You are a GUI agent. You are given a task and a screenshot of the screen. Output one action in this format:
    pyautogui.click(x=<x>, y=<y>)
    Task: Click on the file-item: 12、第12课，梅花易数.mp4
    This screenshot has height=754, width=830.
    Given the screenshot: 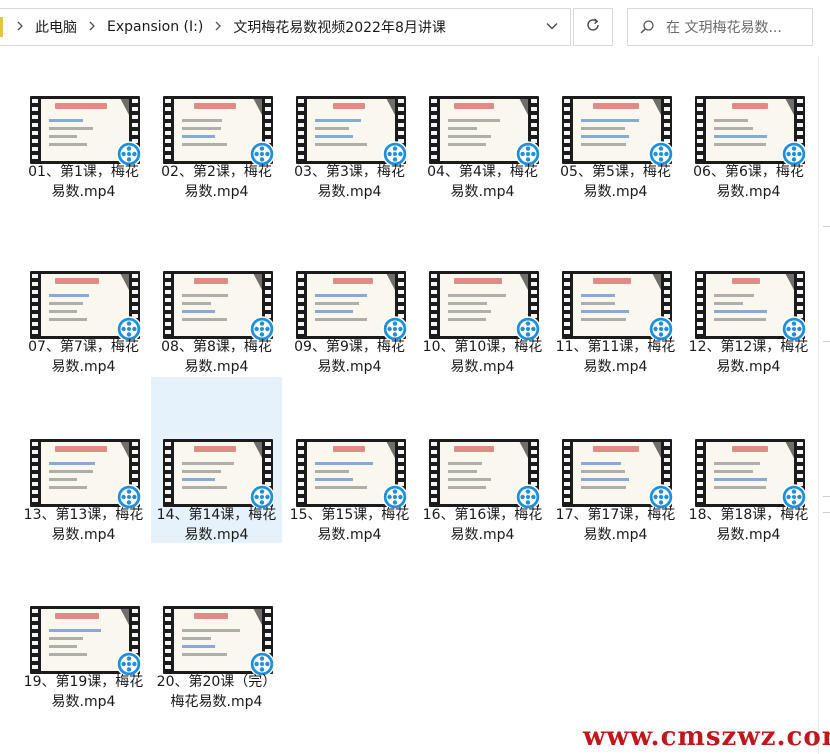 What is the action you would take?
    pyautogui.click(x=748, y=292)
    